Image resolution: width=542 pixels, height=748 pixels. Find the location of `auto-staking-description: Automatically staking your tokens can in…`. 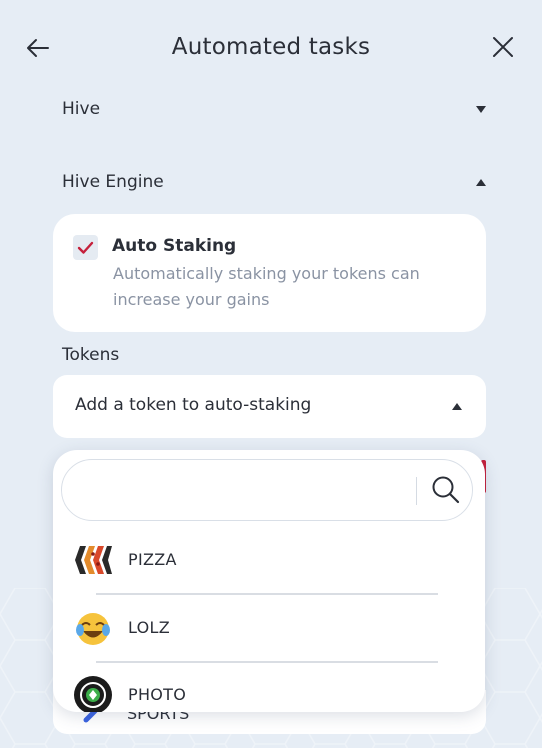

auto-staking-description: Automatically staking your tokens can in… is located at coordinates (266, 286).